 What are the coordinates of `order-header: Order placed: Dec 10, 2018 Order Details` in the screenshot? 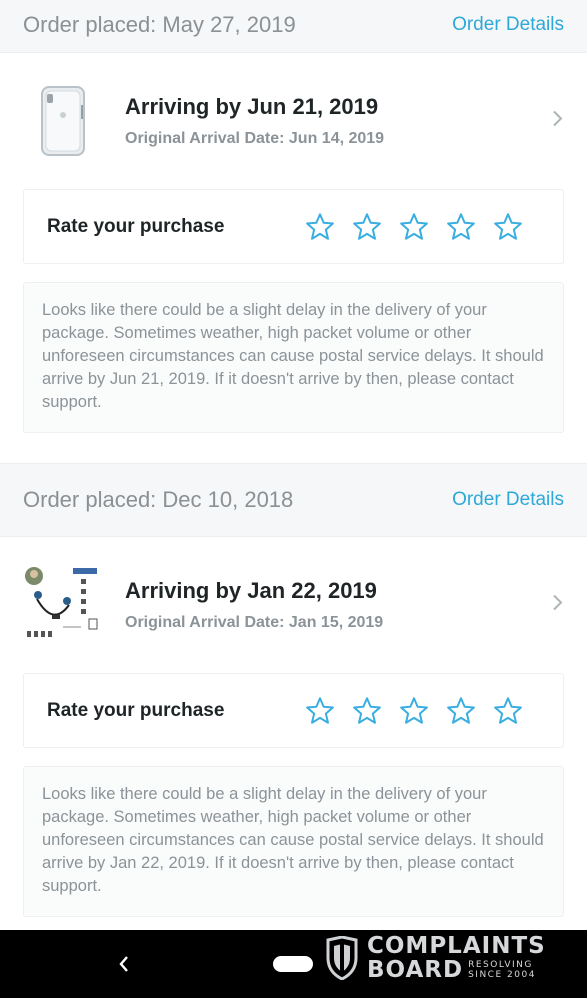 It's located at (293, 500).